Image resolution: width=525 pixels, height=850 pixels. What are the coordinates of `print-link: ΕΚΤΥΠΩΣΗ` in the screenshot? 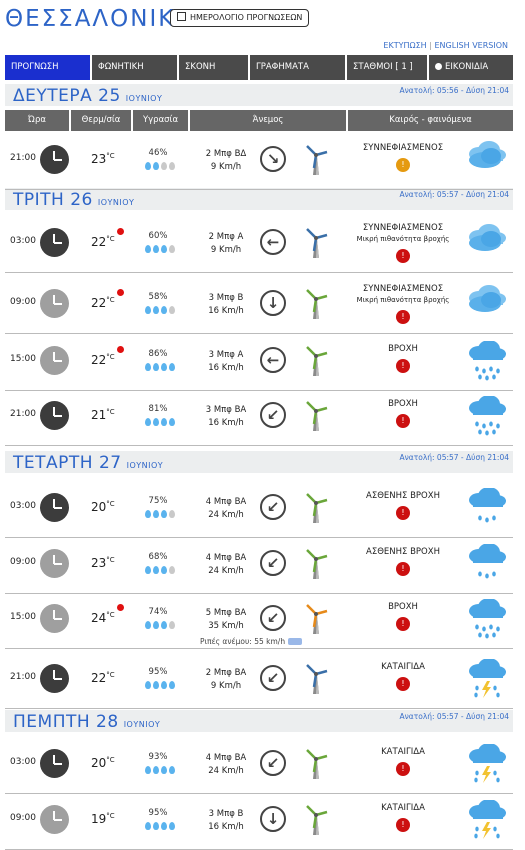 It's located at (404, 45).